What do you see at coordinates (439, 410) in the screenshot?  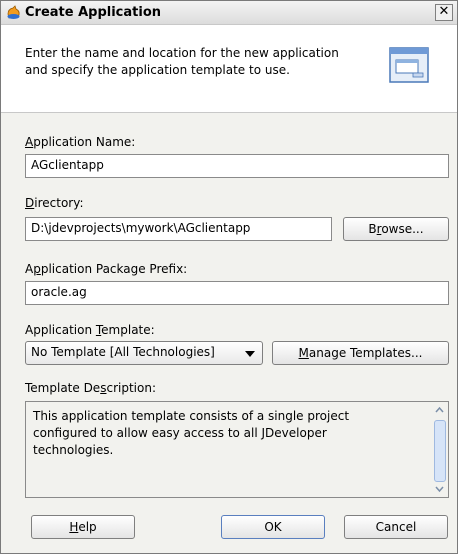 I see `scroll-up-icon` at bounding box center [439, 410].